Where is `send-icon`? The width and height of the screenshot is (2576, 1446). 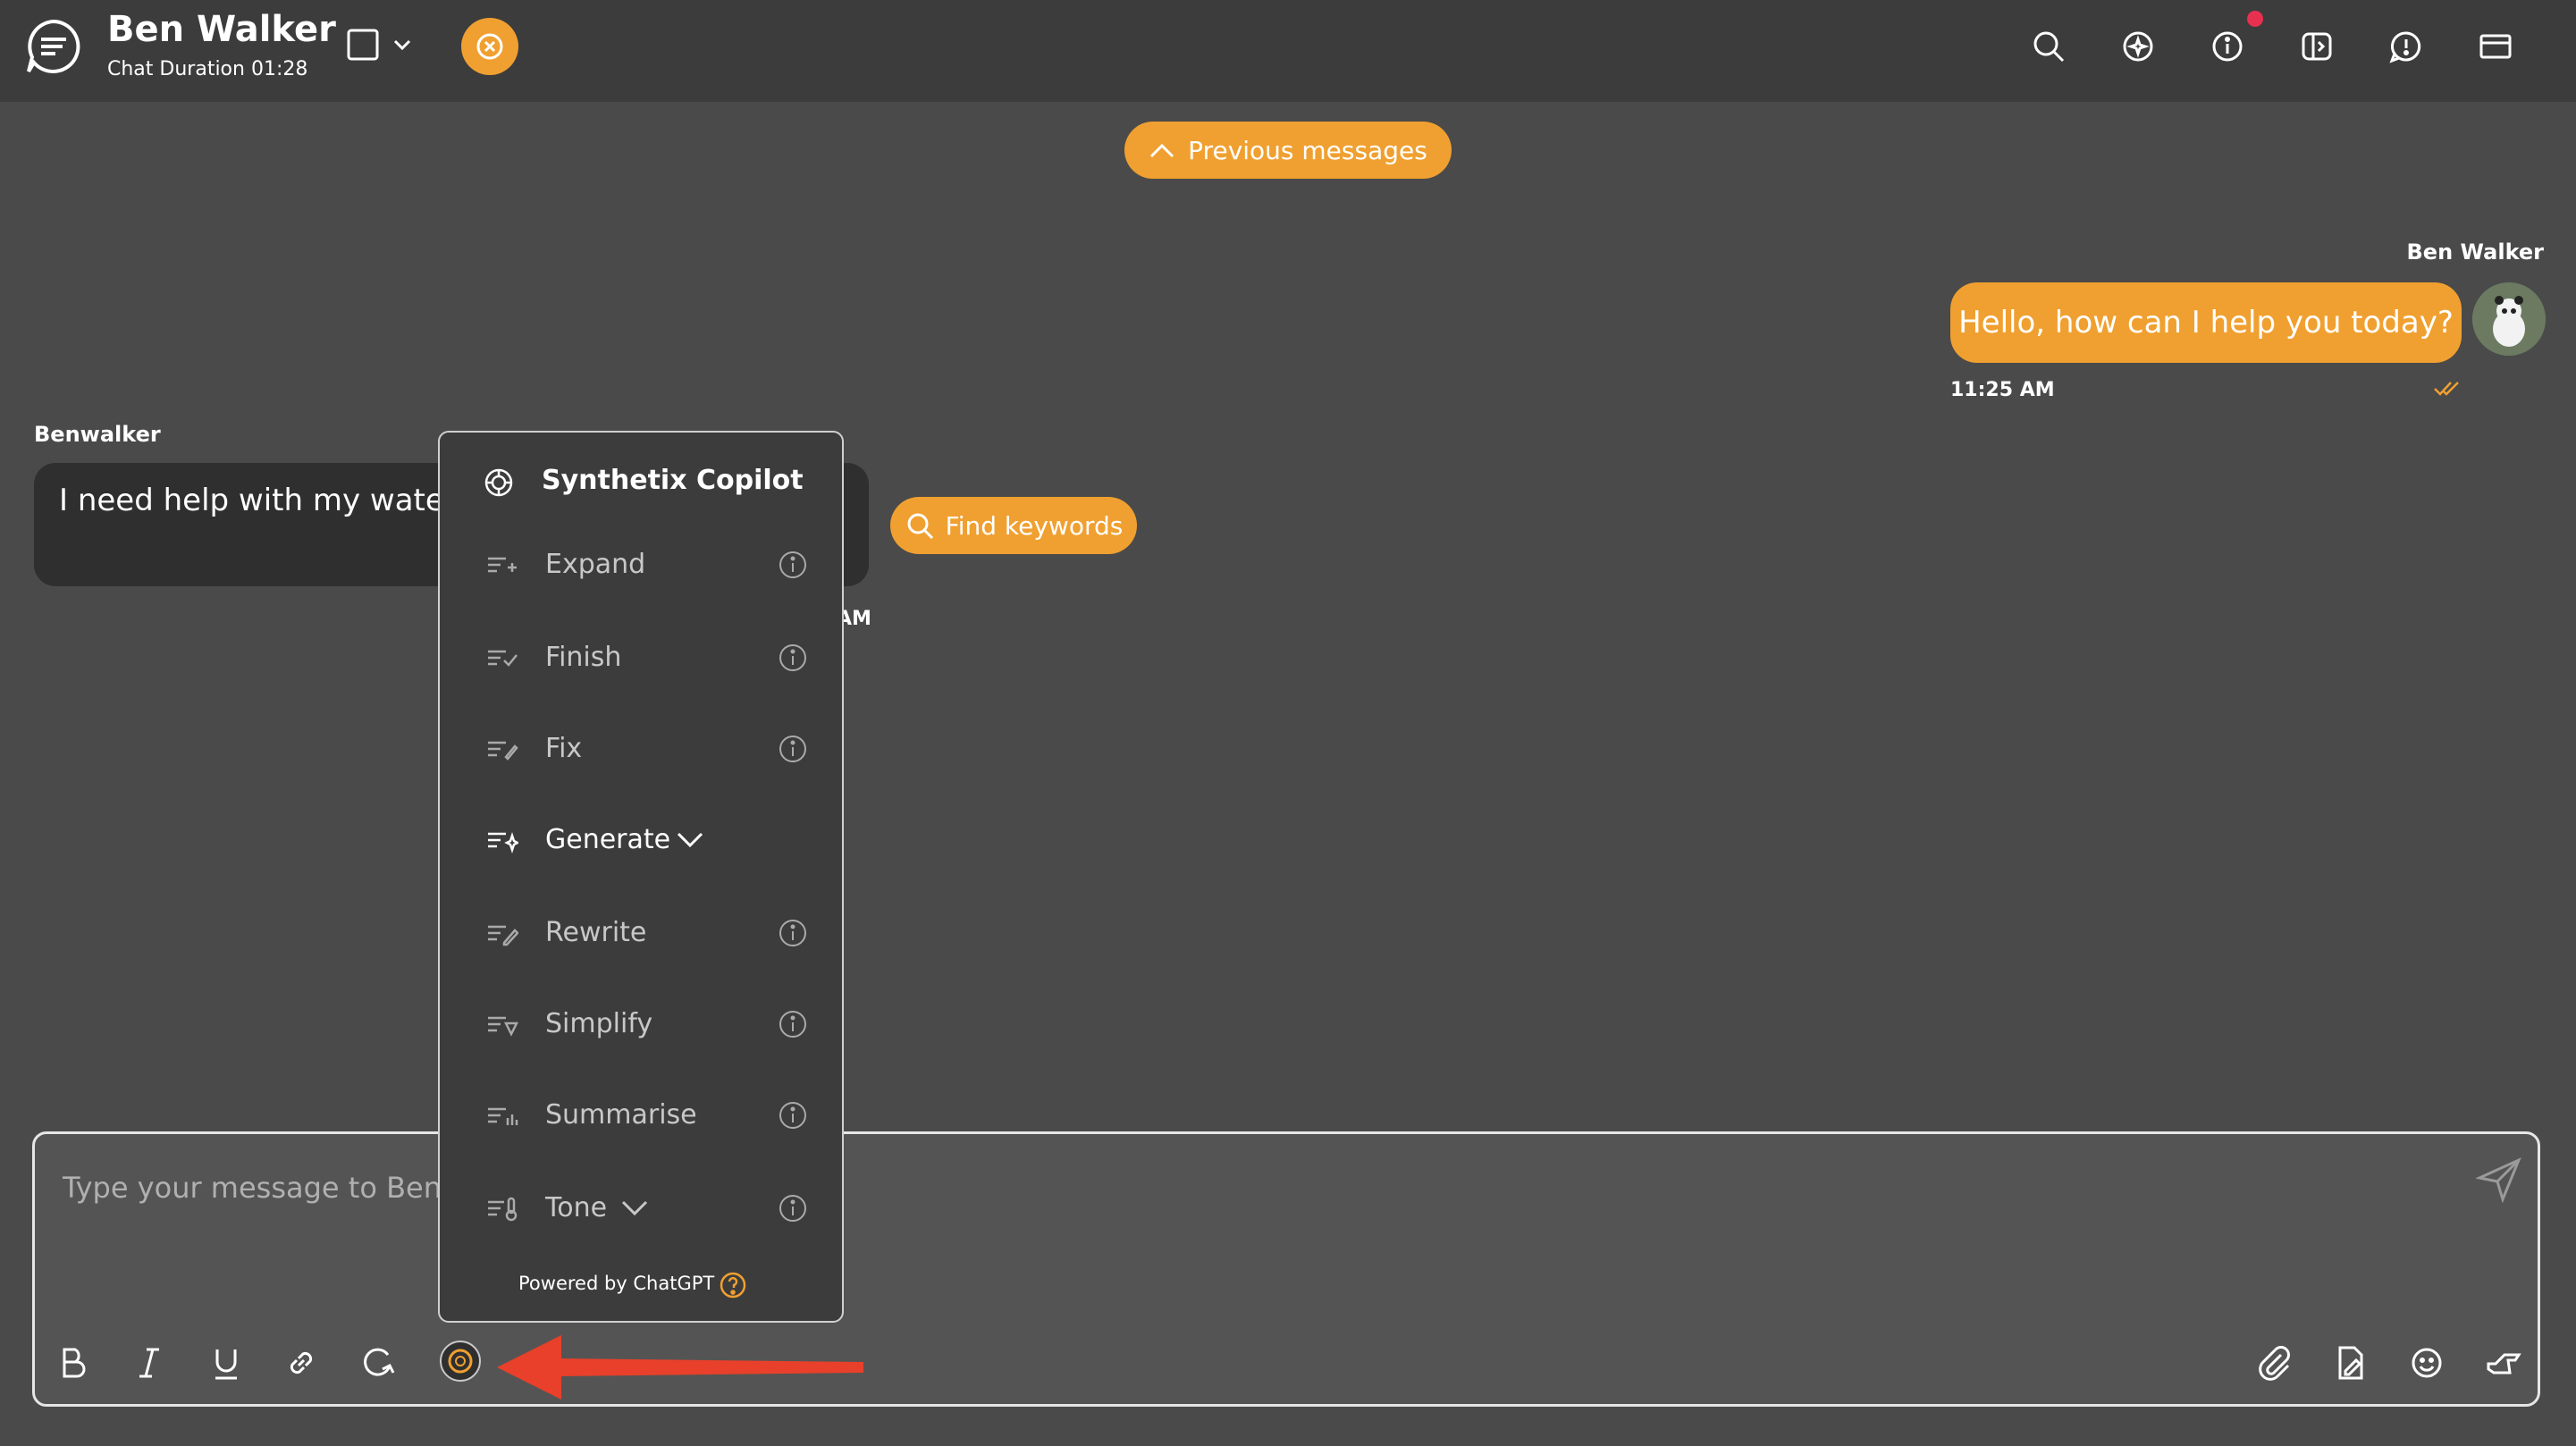 send-icon is located at coordinates (2499, 1179).